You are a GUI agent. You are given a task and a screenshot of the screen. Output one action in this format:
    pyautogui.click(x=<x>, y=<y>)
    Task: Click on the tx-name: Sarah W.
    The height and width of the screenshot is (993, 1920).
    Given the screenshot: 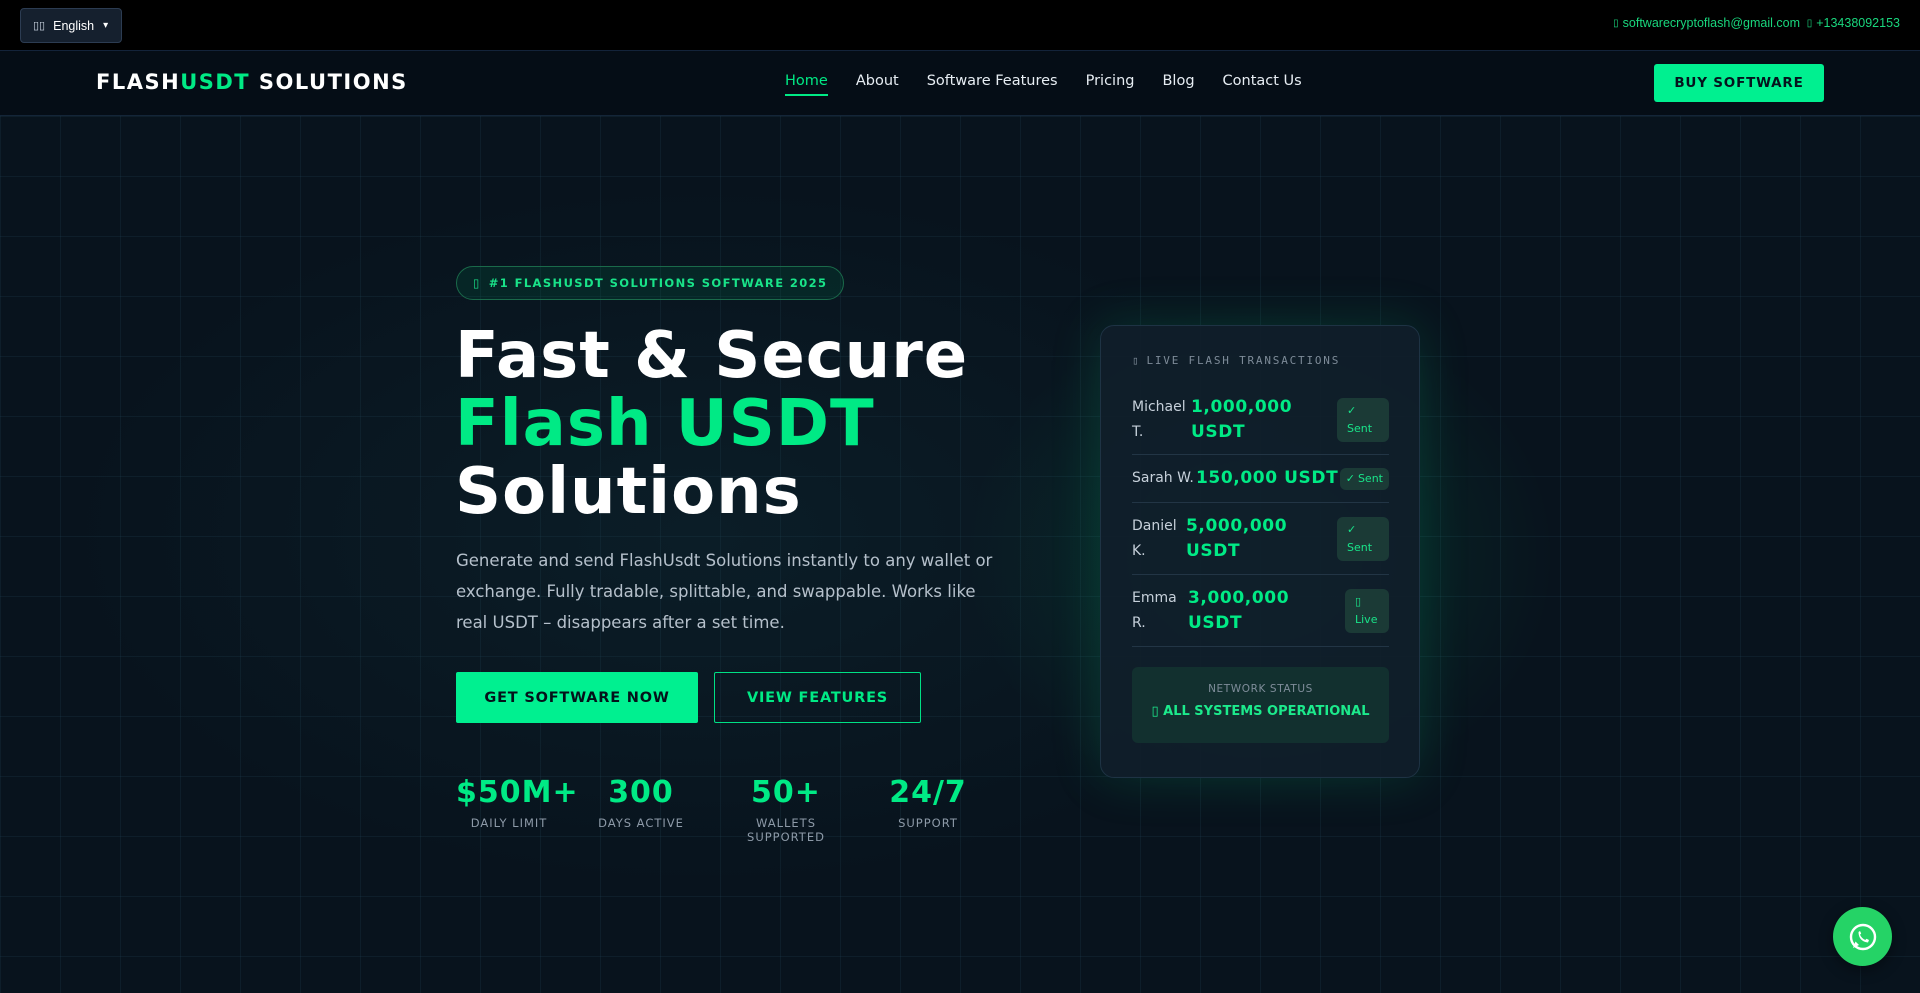 What is the action you would take?
    pyautogui.click(x=1163, y=478)
    